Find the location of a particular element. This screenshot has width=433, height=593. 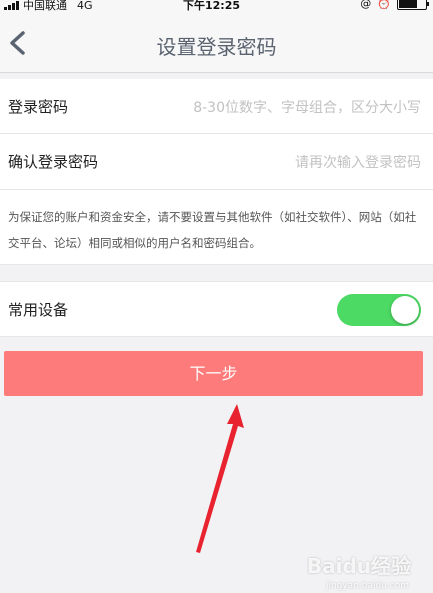

carrier-label: 中国联通 is located at coordinates (45, 6).